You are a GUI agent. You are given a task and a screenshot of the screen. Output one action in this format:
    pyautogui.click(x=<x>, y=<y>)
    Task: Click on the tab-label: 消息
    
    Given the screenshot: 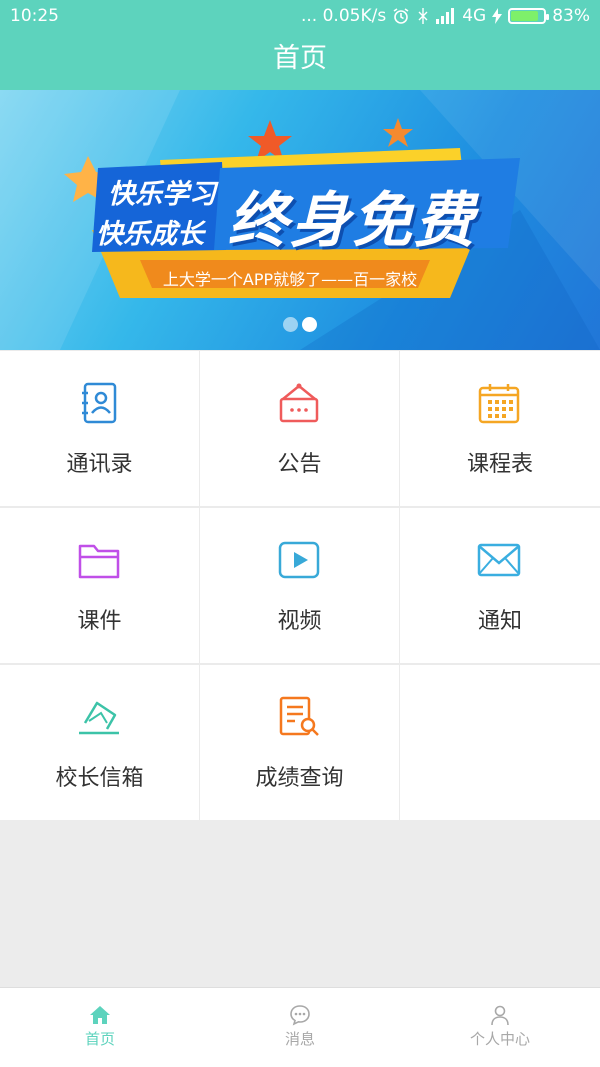 What is the action you would take?
    pyautogui.click(x=299, y=1039)
    